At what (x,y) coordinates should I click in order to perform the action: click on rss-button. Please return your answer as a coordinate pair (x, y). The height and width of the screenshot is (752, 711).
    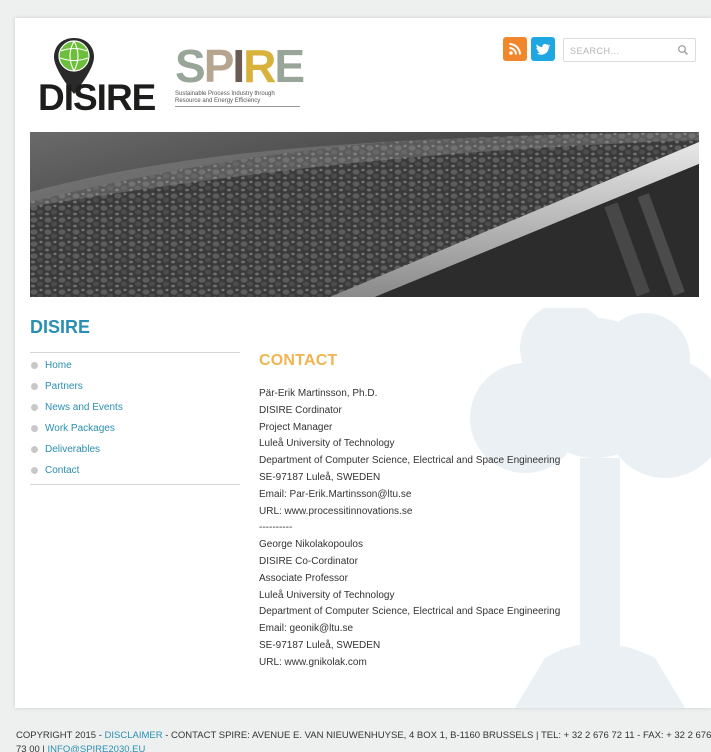
    Looking at the image, I should click on (515, 49).